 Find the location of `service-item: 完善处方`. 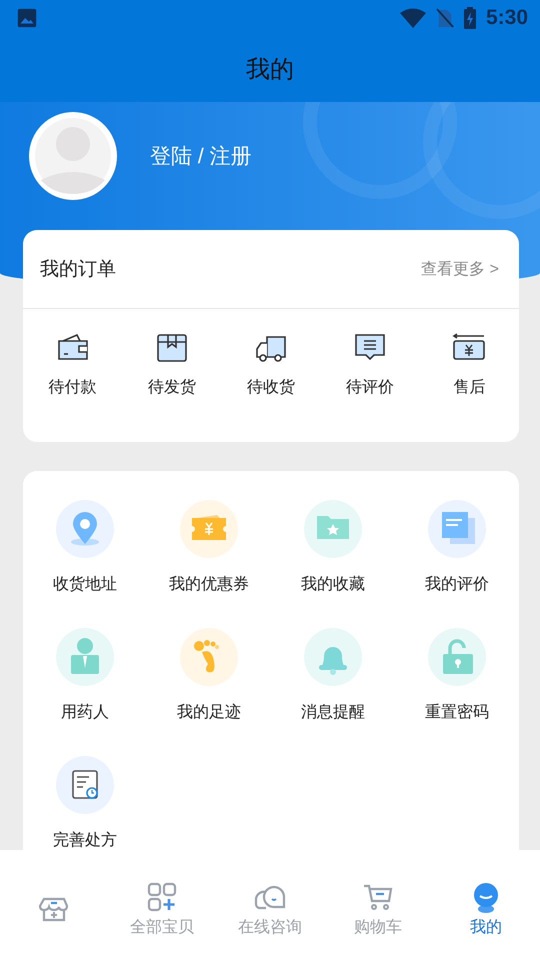

service-item: 完善处方 is located at coordinates (85, 803).